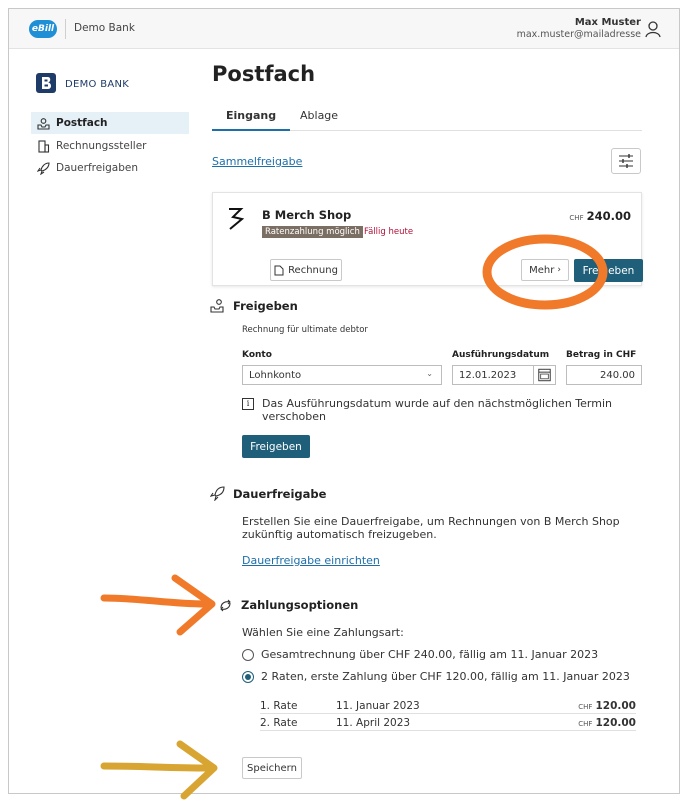 The height and width of the screenshot is (800, 685). Describe the element at coordinates (248, 677) in the screenshot. I see `radio-raten` at that location.